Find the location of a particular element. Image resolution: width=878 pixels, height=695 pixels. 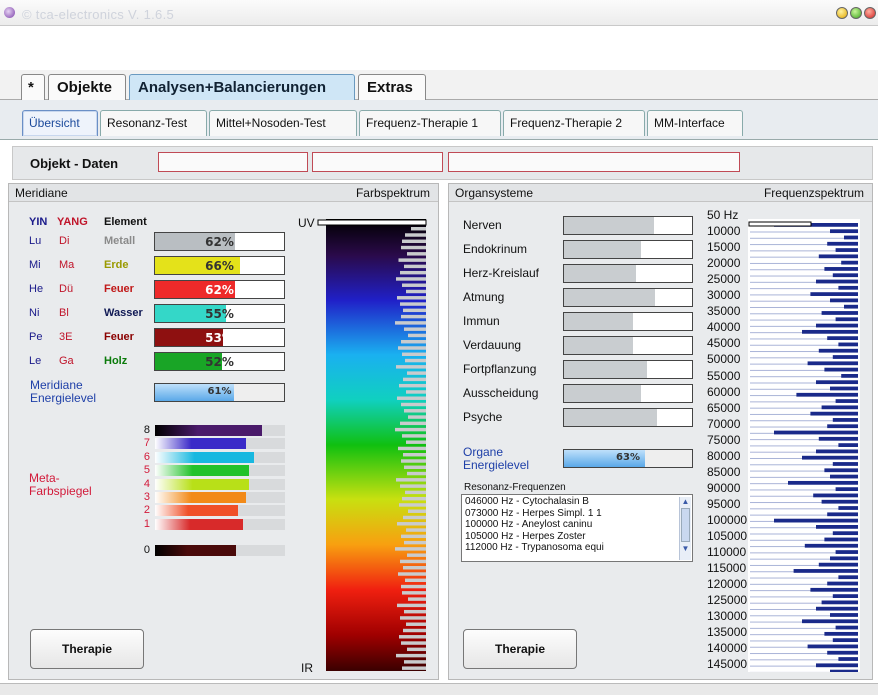

tab-mittel-nosoden-test: Mittel+Nosoden-Test is located at coordinates (283, 123).